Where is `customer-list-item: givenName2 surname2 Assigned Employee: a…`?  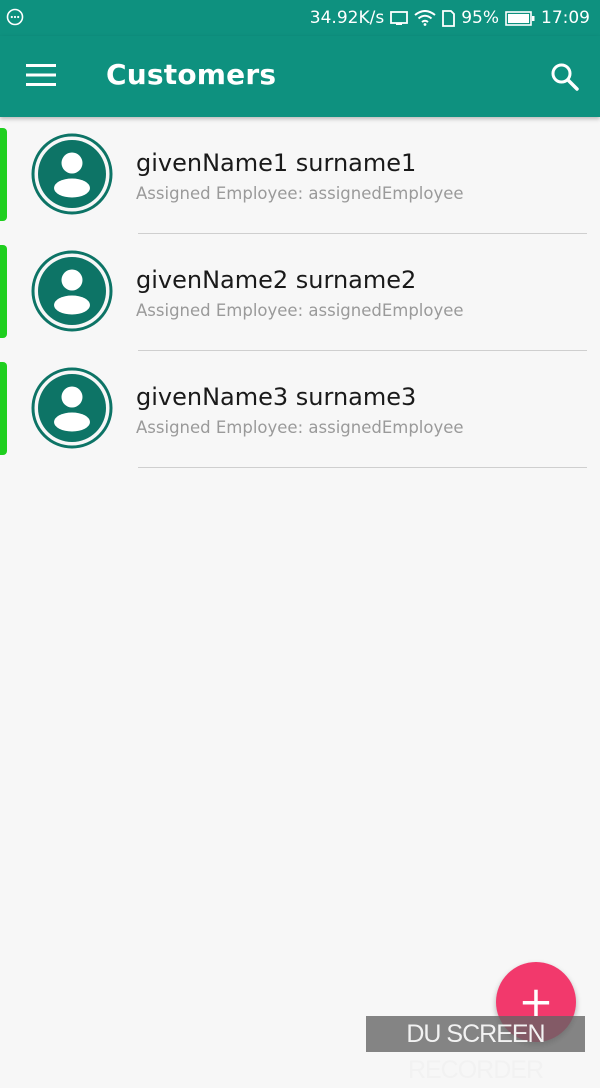 customer-list-item: givenName2 surname2 Assigned Employee: a… is located at coordinates (300, 292).